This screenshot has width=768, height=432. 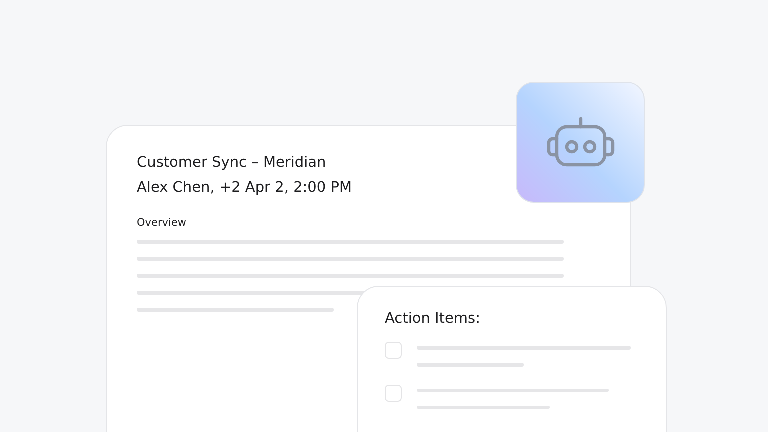 I want to click on meeting-details: Alex Chen, +2 Apr 2, 2:00 PM, so click(x=245, y=188).